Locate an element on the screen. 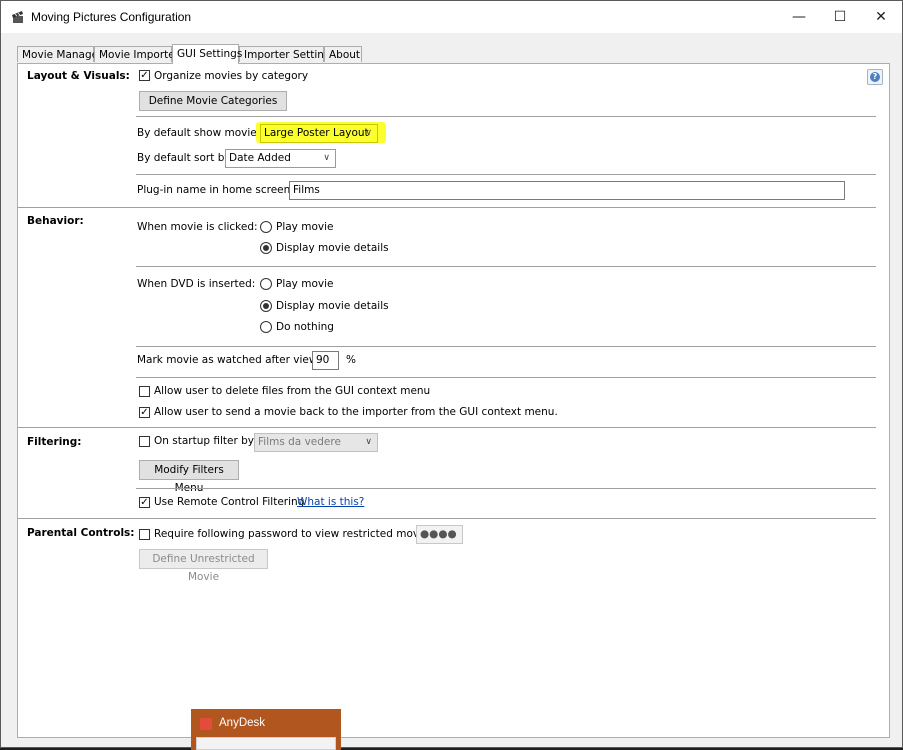  movie-clicked-play-radio is located at coordinates (266, 227).